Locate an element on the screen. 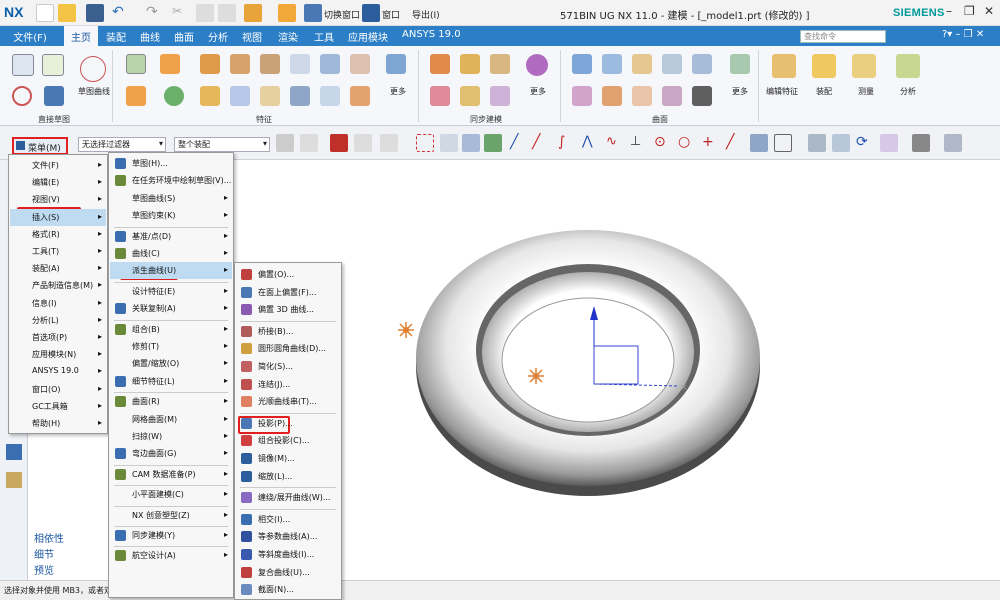 Image resolution: width=1000 pixels, height=600 pixels. insert-menu-item: 关联复制(A) ▸ is located at coordinates (171, 308).